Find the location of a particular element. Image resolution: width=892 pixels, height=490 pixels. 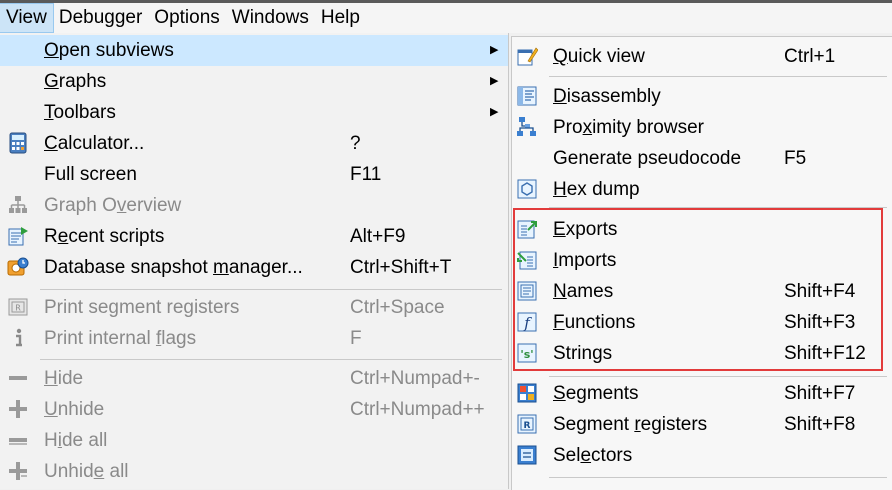

proximity-browser-icon is located at coordinates (526, 126).